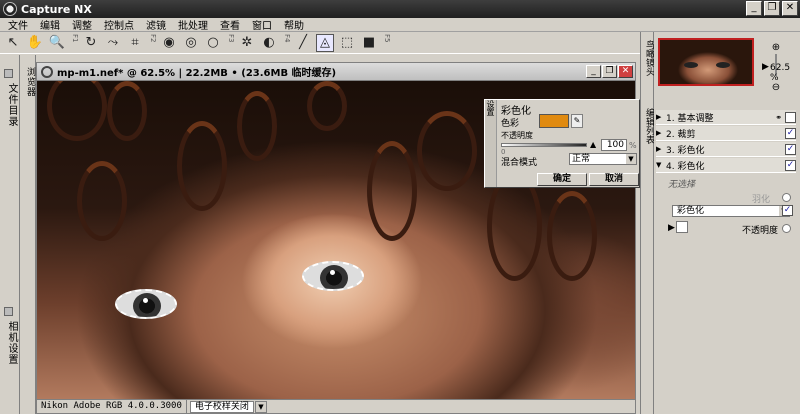  I want to click on maximize-button: ❐, so click(772, 8).